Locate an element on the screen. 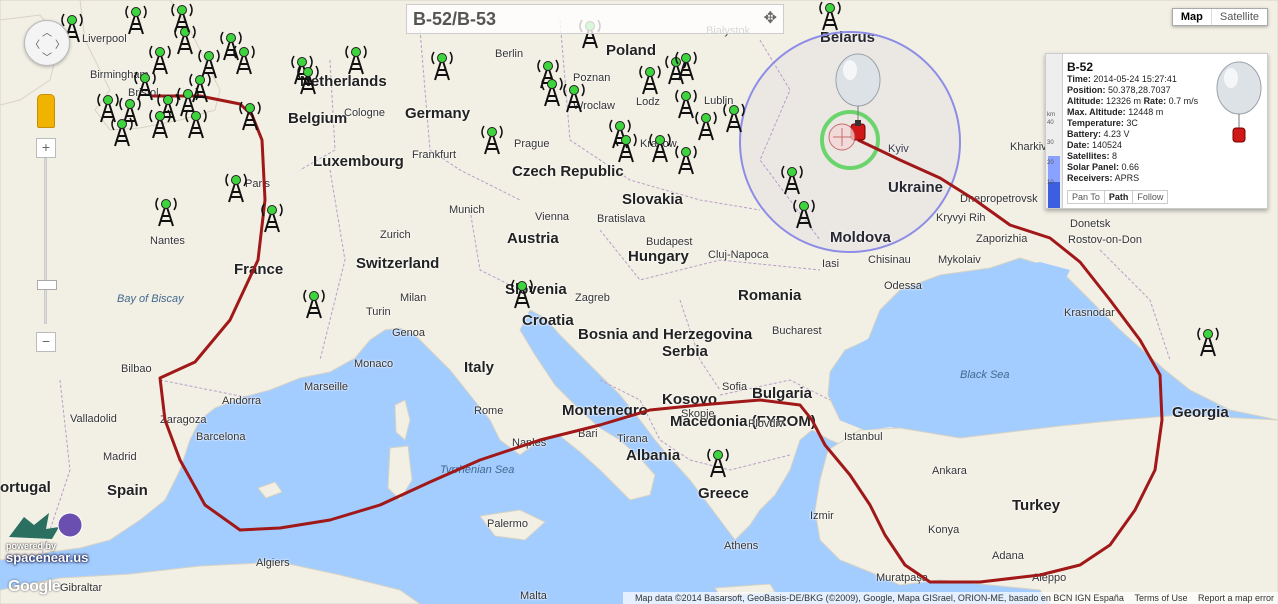  info-actions: Pan To Path Follow is located at coordinates (1118, 197).